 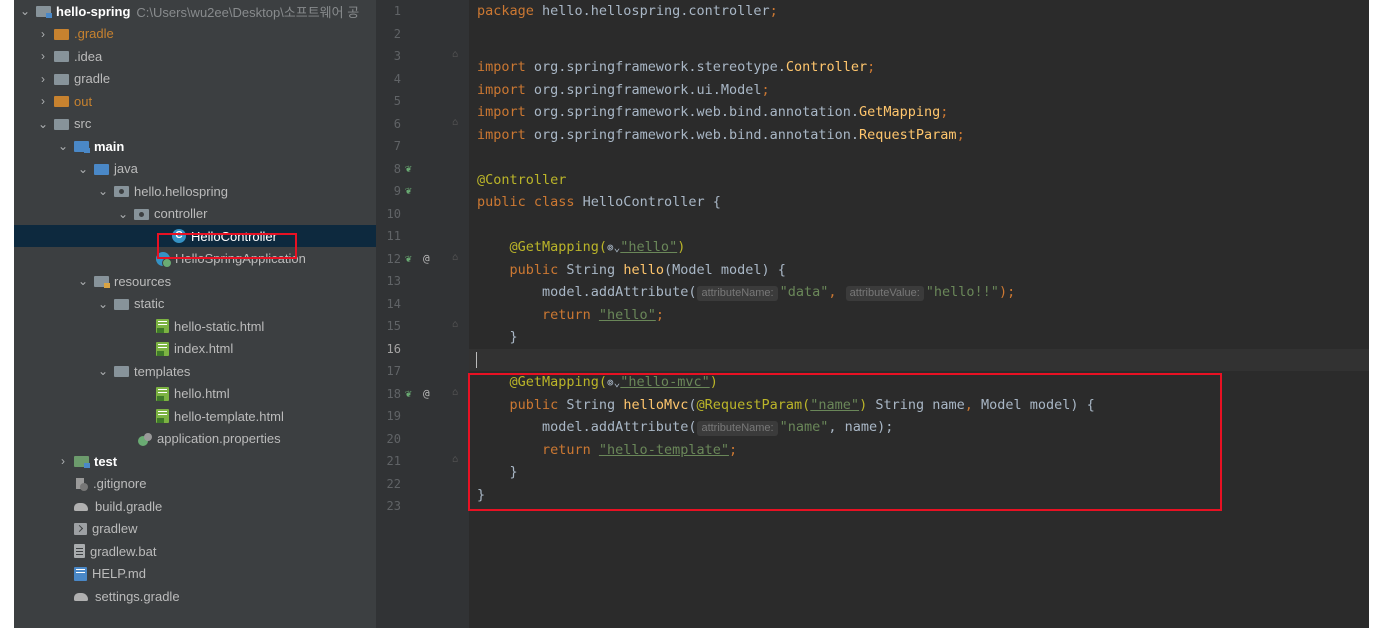 I want to click on tree-item-build-gradle: build.gradle, so click(x=195, y=506).